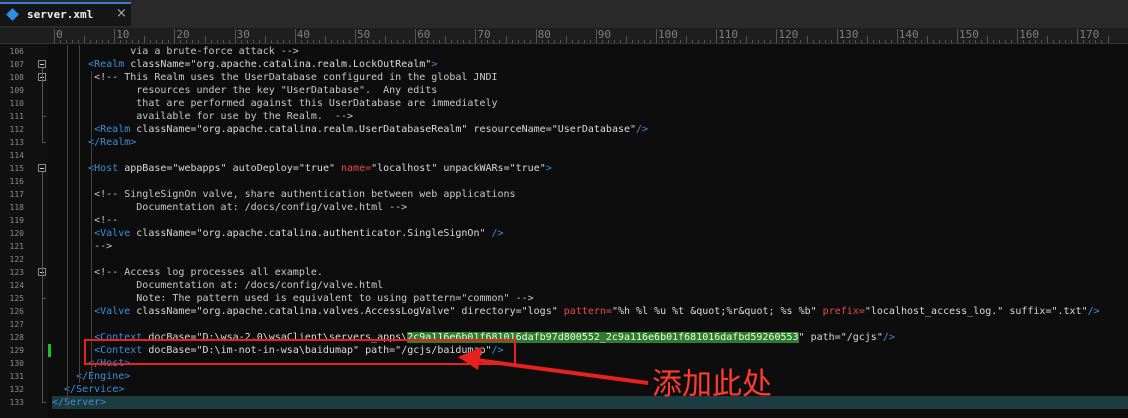 The height and width of the screenshot is (418, 1128). I want to click on annotation-text: 添加此处, so click(712, 384).